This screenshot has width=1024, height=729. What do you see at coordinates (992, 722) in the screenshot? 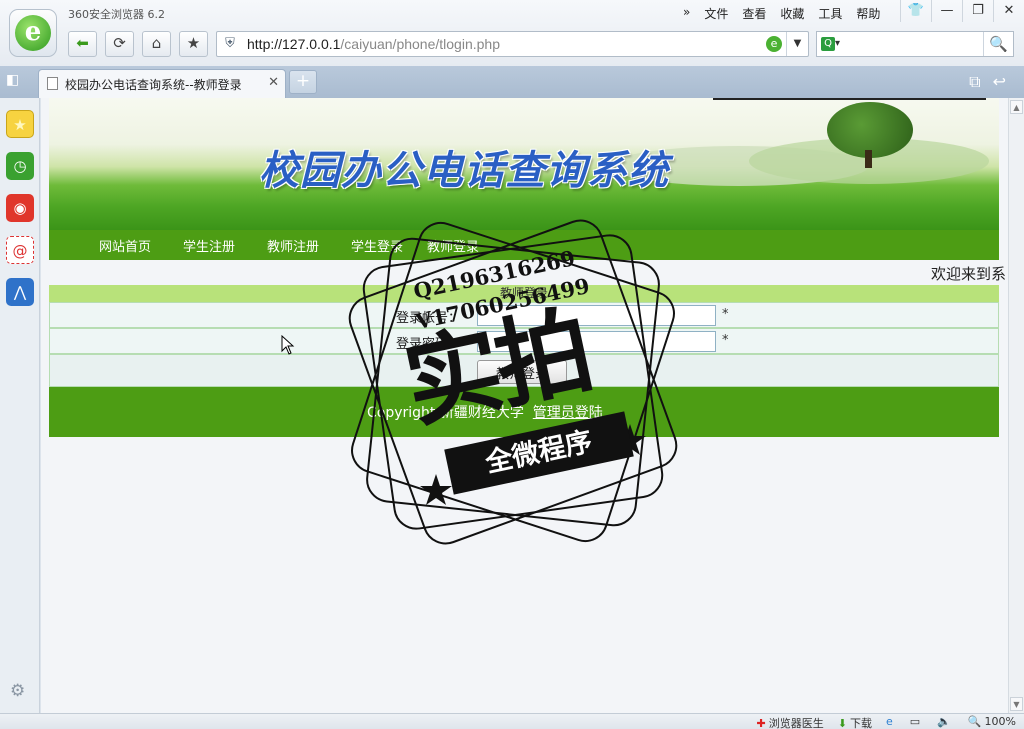
I see `zoom-level: 🔍 100%` at bounding box center [992, 722].